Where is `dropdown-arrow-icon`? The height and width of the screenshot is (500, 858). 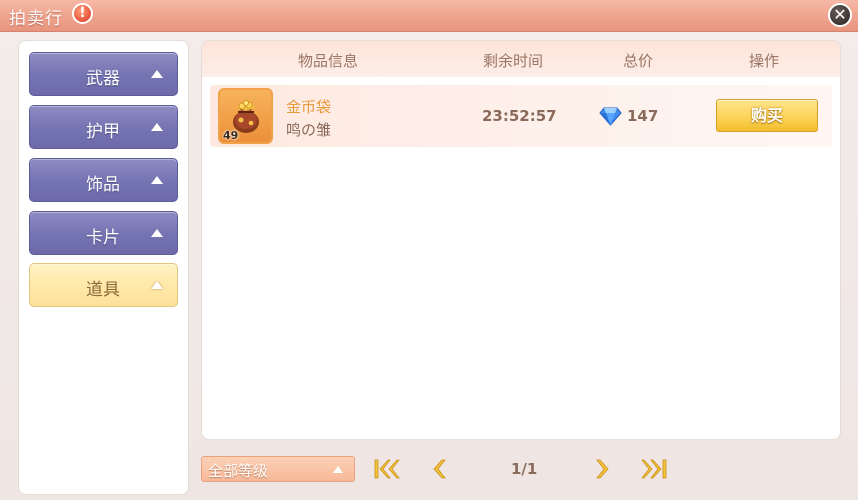 dropdown-arrow-icon is located at coordinates (338, 469).